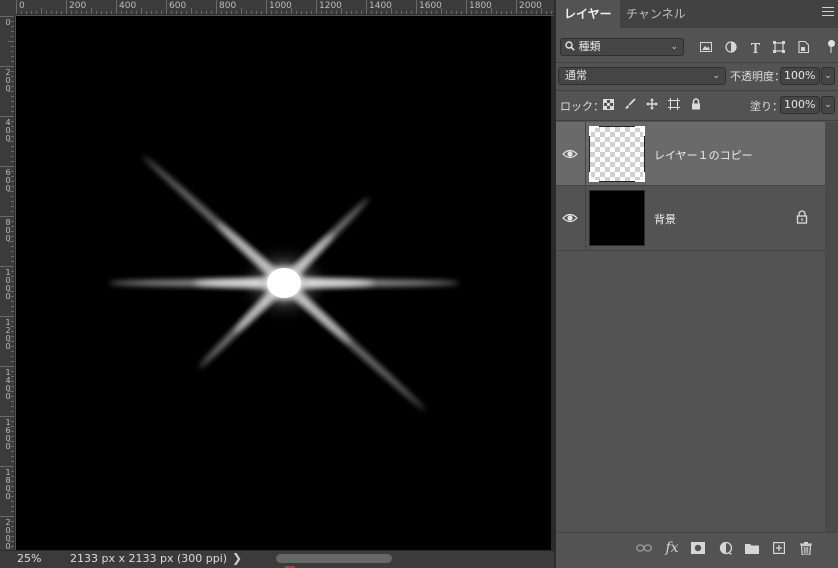 The height and width of the screenshot is (568, 838). I want to click on add-mask-icon, so click(698, 548).